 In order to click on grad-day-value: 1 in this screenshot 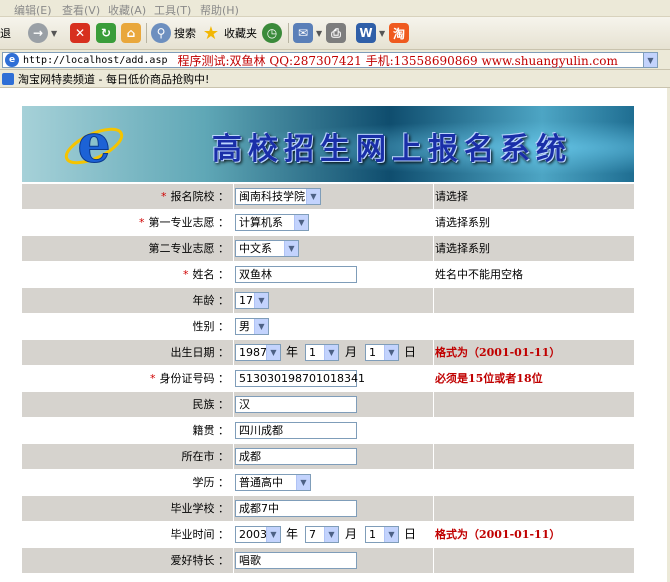, I will do `click(372, 534)`.